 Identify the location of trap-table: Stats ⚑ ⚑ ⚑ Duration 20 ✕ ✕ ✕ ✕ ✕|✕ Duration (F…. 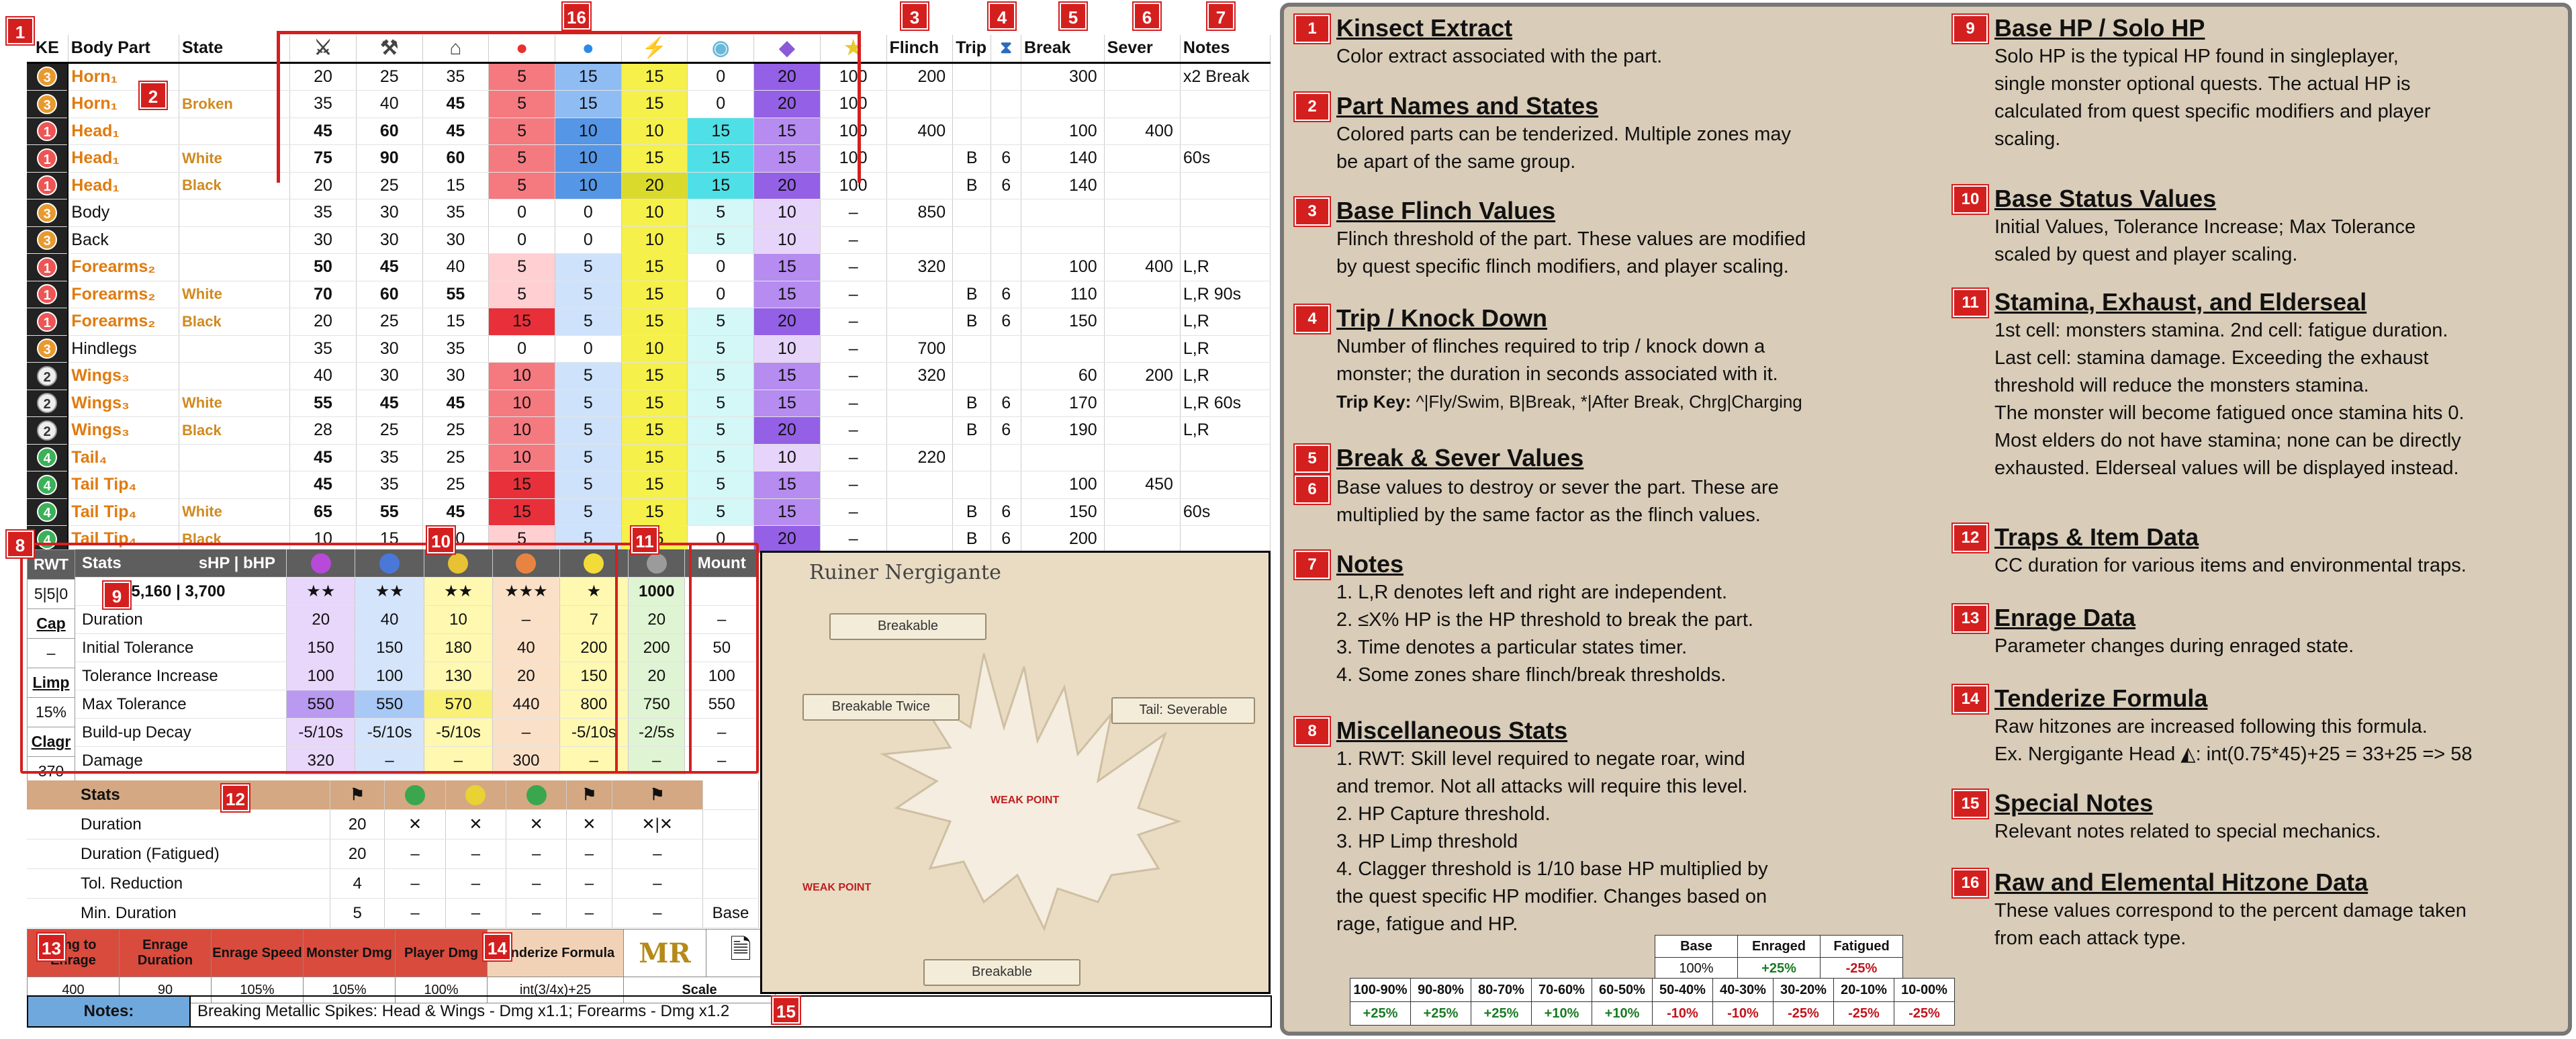
(393, 854).